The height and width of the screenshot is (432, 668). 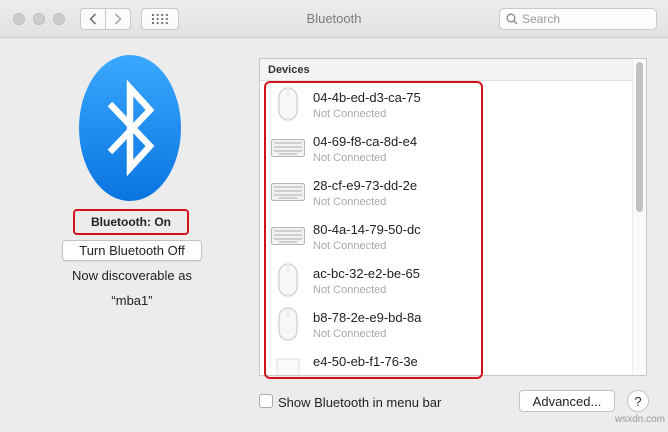 What do you see at coordinates (365, 141) in the screenshot?
I see `device-name: 04-69-f8-ca-8d-e4` at bounding box center [365, 141].